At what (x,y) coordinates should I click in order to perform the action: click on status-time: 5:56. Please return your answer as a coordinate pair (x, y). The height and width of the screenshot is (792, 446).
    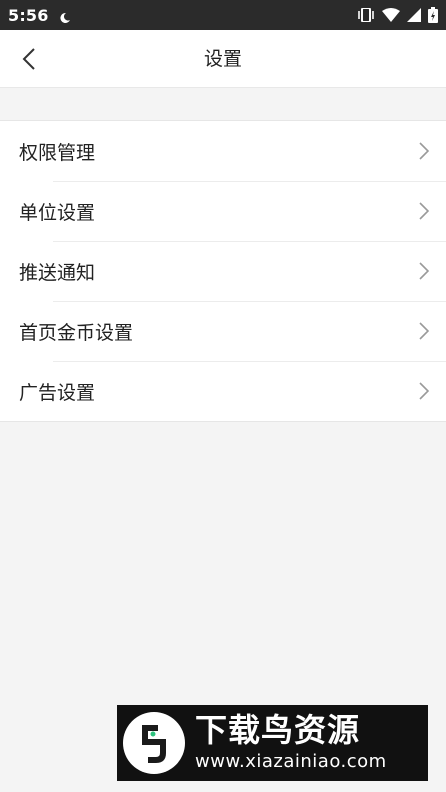
    Looking at the image, I should click on (28, 15).